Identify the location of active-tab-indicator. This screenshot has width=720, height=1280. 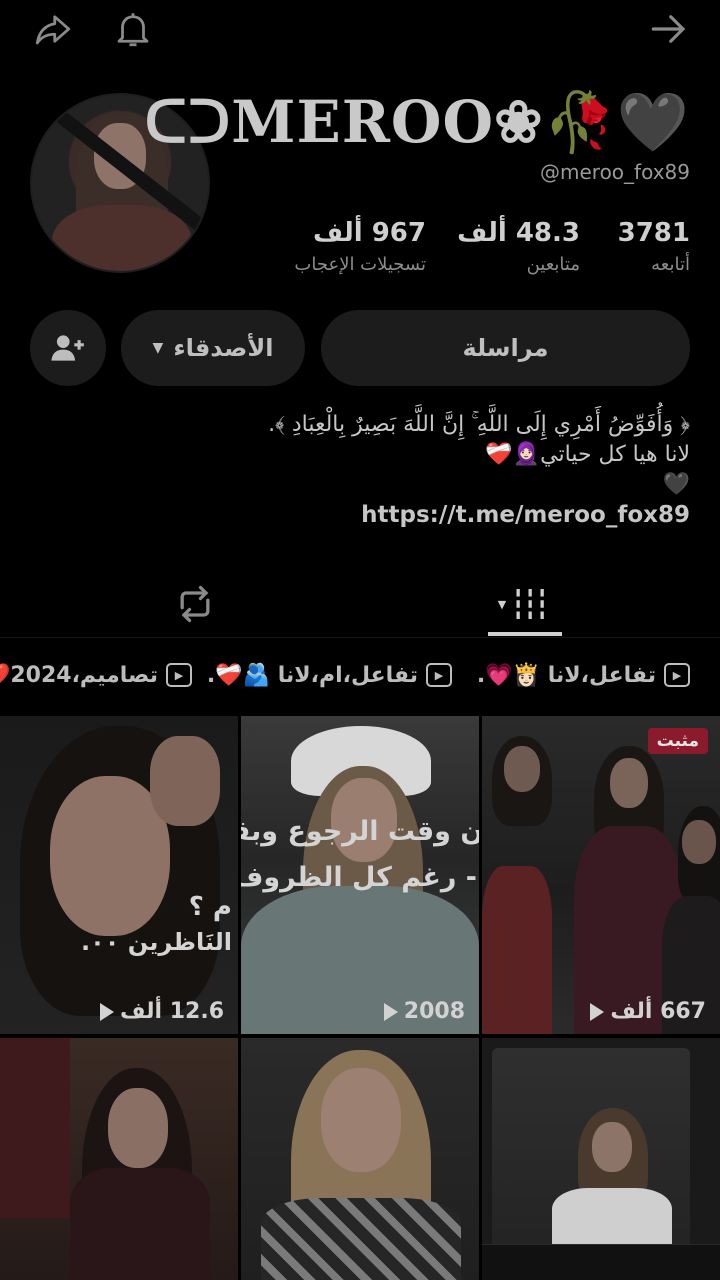
(525, 634).